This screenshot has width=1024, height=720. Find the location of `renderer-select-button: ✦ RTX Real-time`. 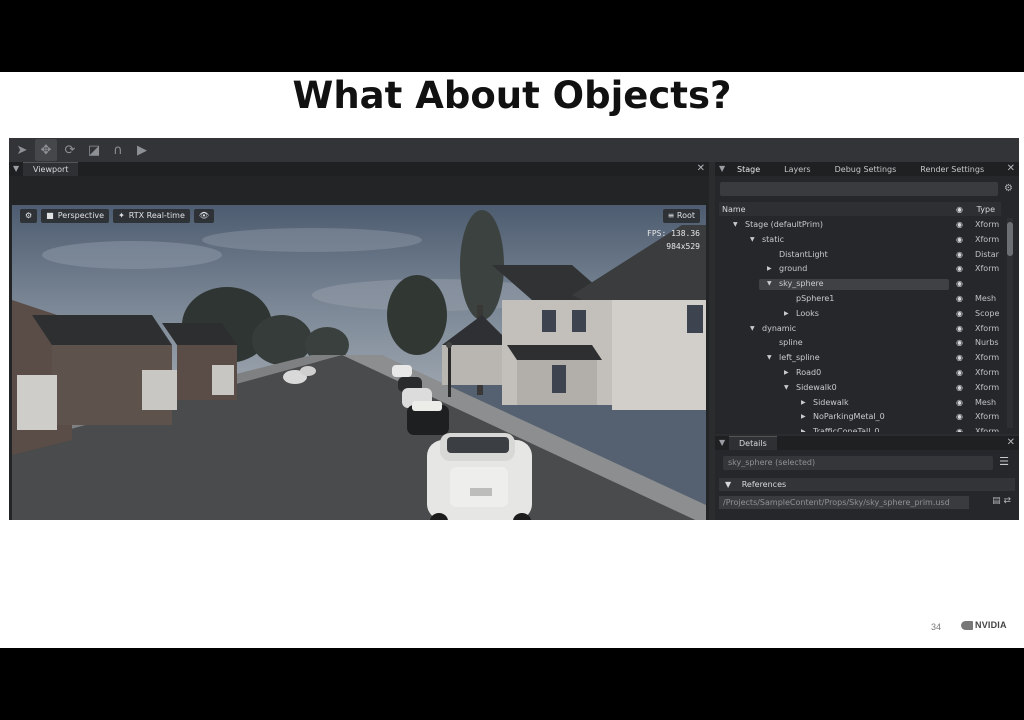

renderer-select-button: ✦ RTX Real-time is located at coordinates (151, 216).